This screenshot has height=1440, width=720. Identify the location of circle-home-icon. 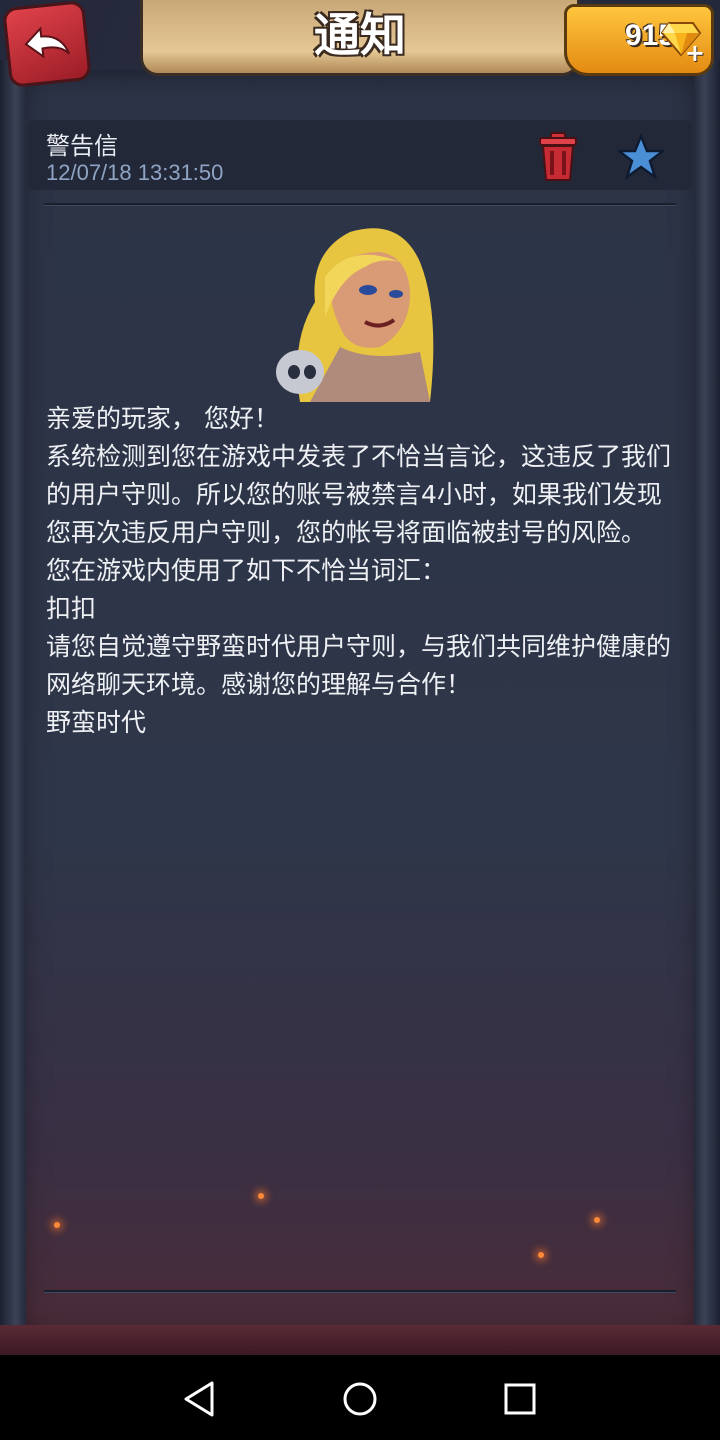
(360, 1399).